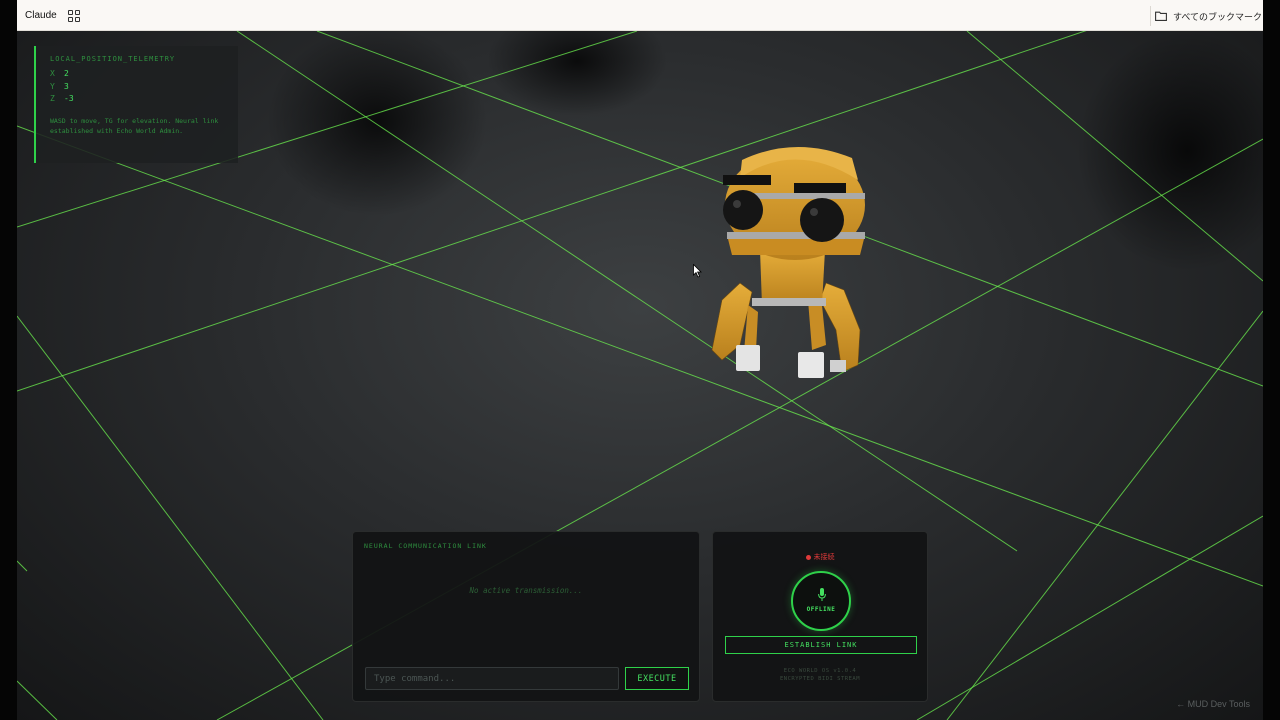  I want to click on comm-panel-title: NEURAL COMMUNICATION LINK, so click(425, 546).